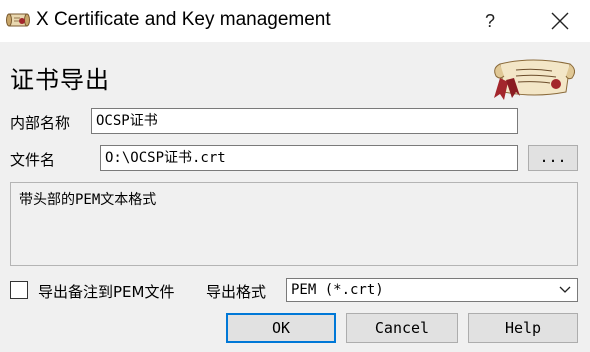 The height and width of the screenshot is (352, 590). I want to click on page-title: 证书导出, so click(60, 80).